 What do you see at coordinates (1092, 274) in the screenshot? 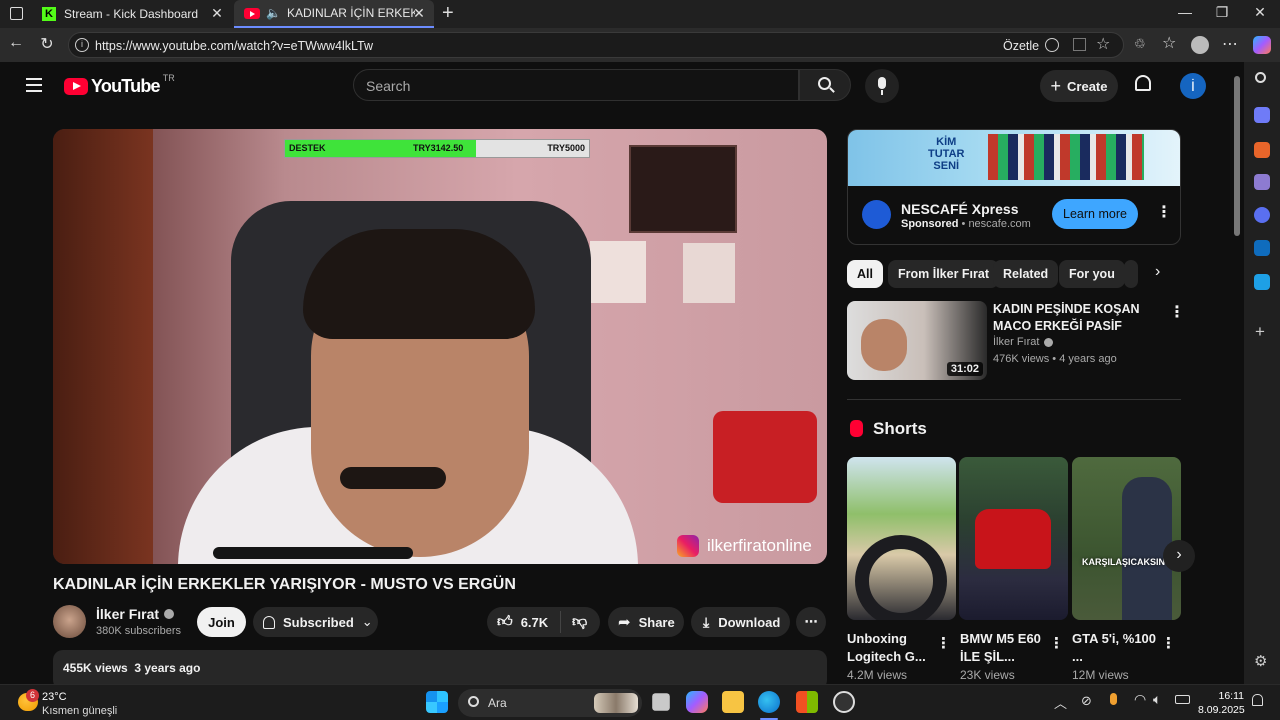
I see `chip-for-you: For you` at bounding box center [1092, 274].